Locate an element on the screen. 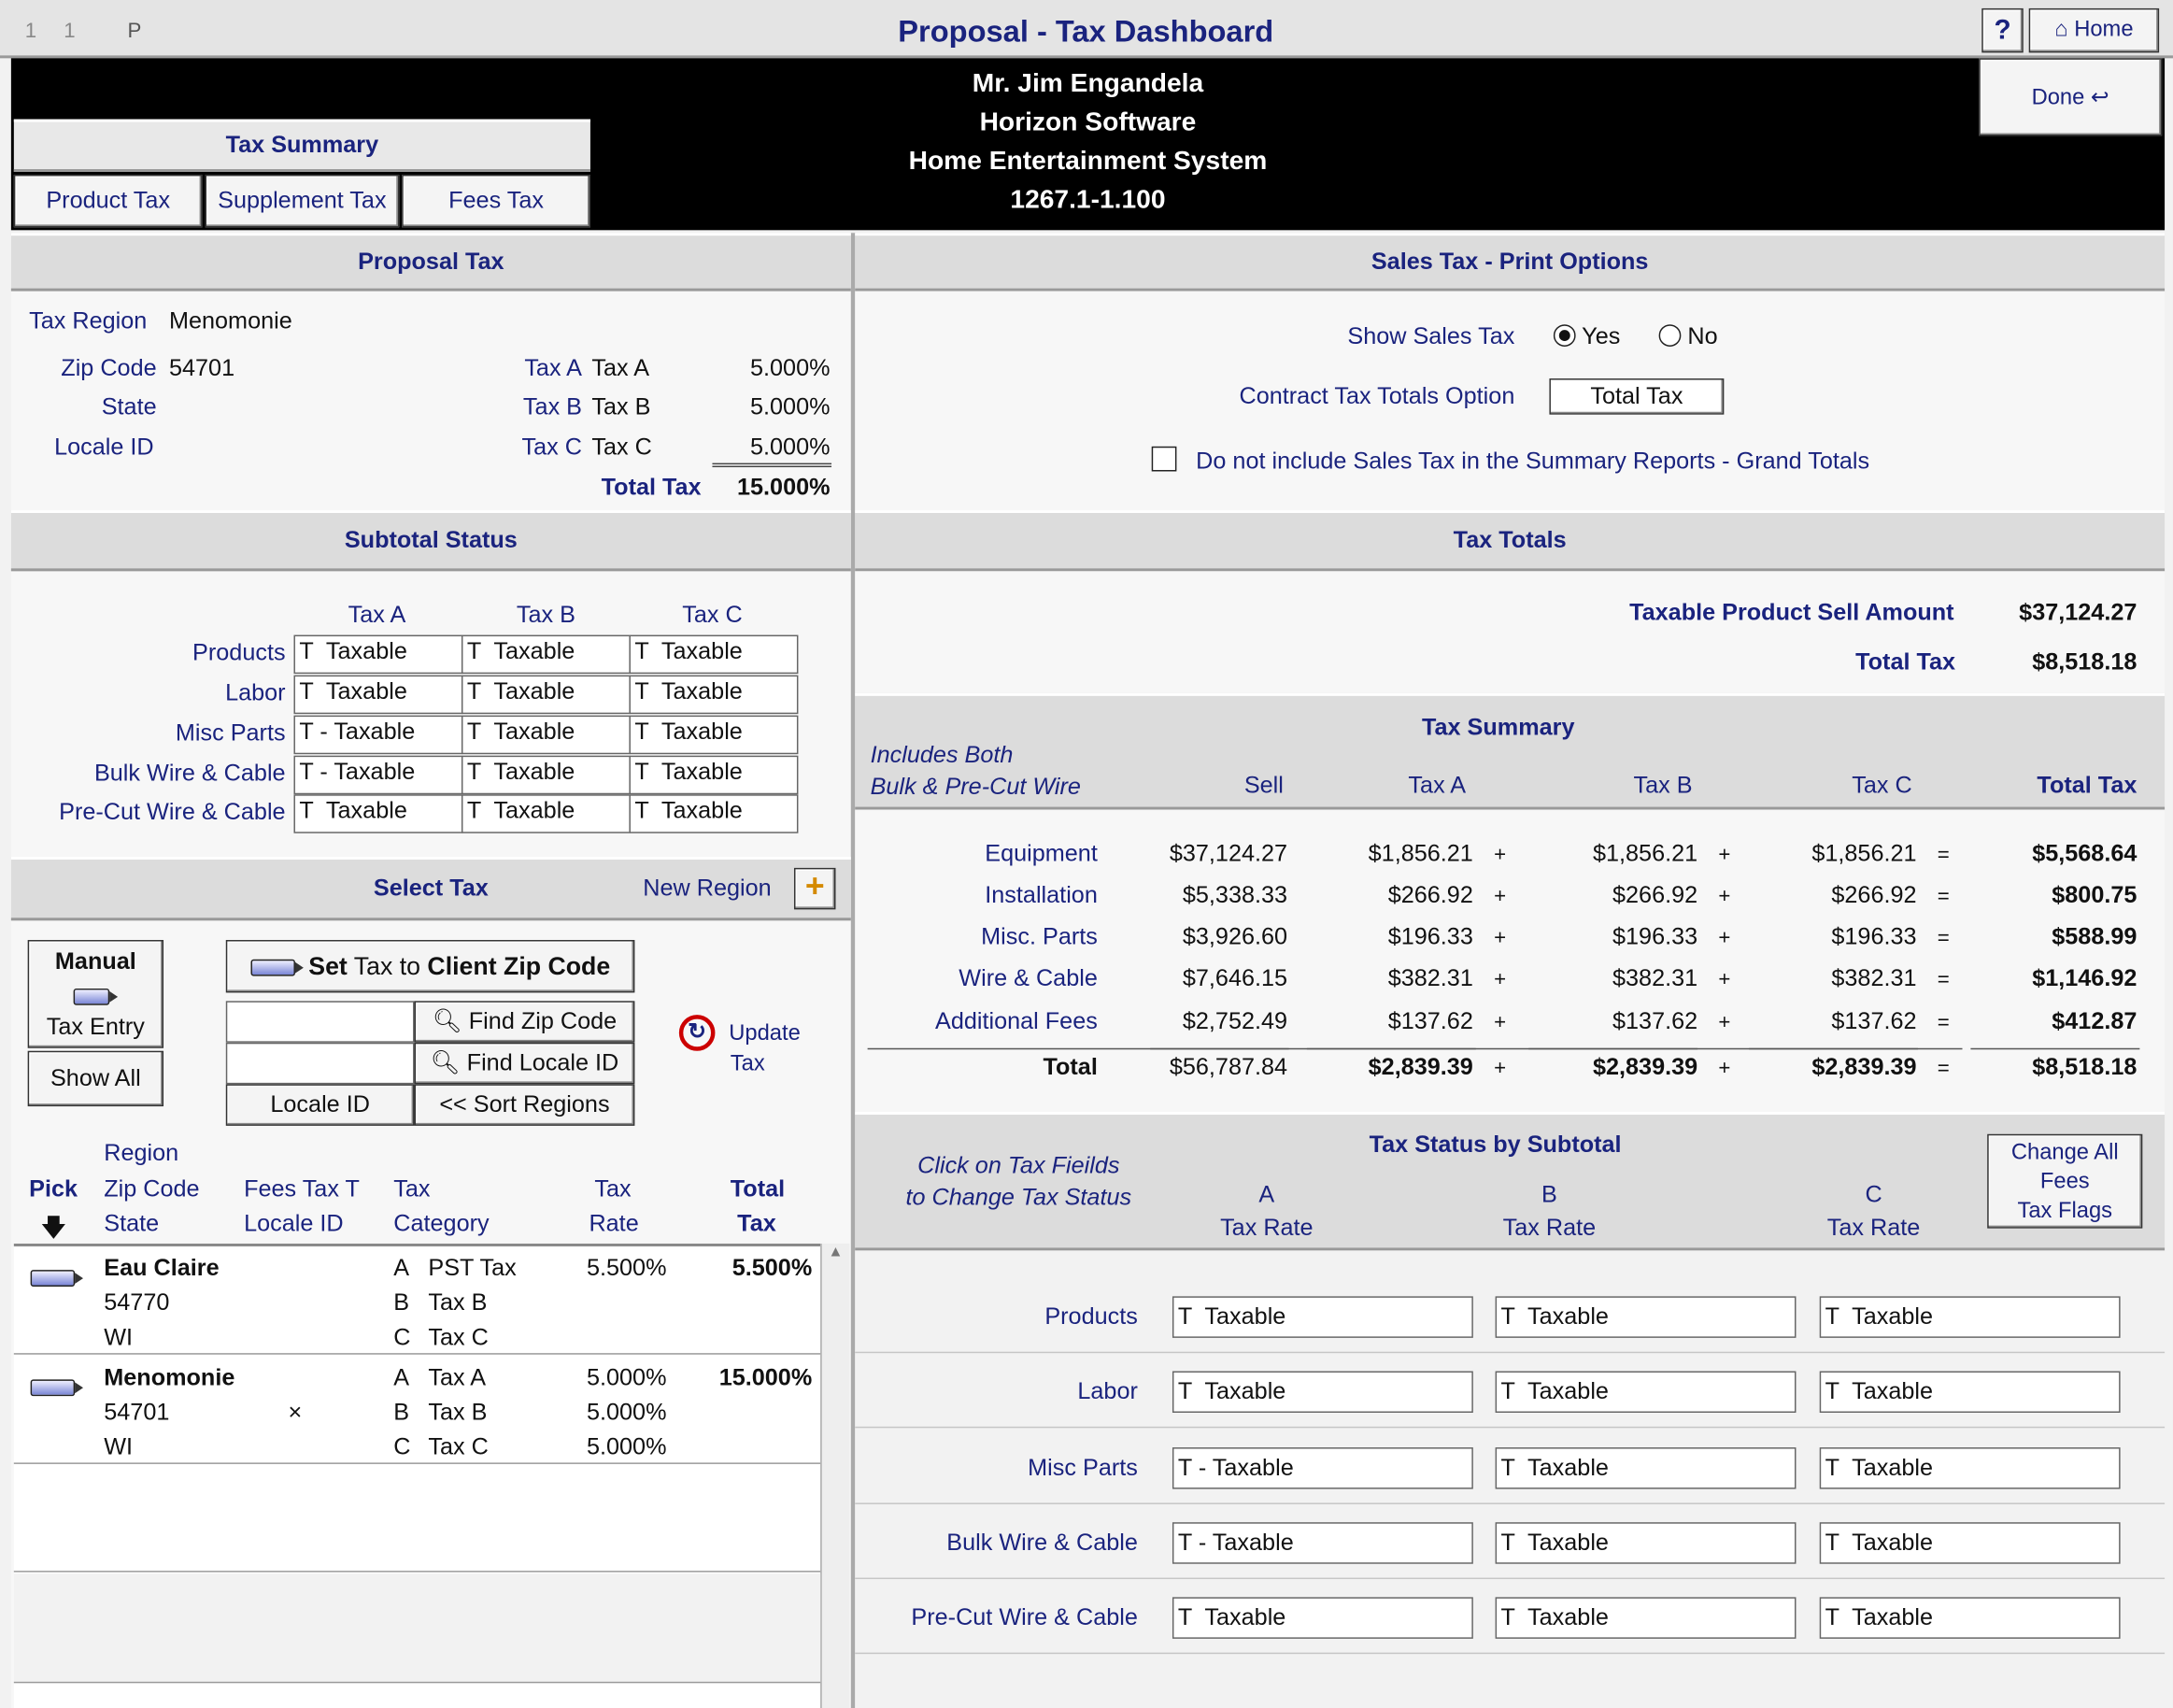 The image size is (2173, 1708). summary-total-tax: $5,568.64 is located at coordinates (2084, 854).